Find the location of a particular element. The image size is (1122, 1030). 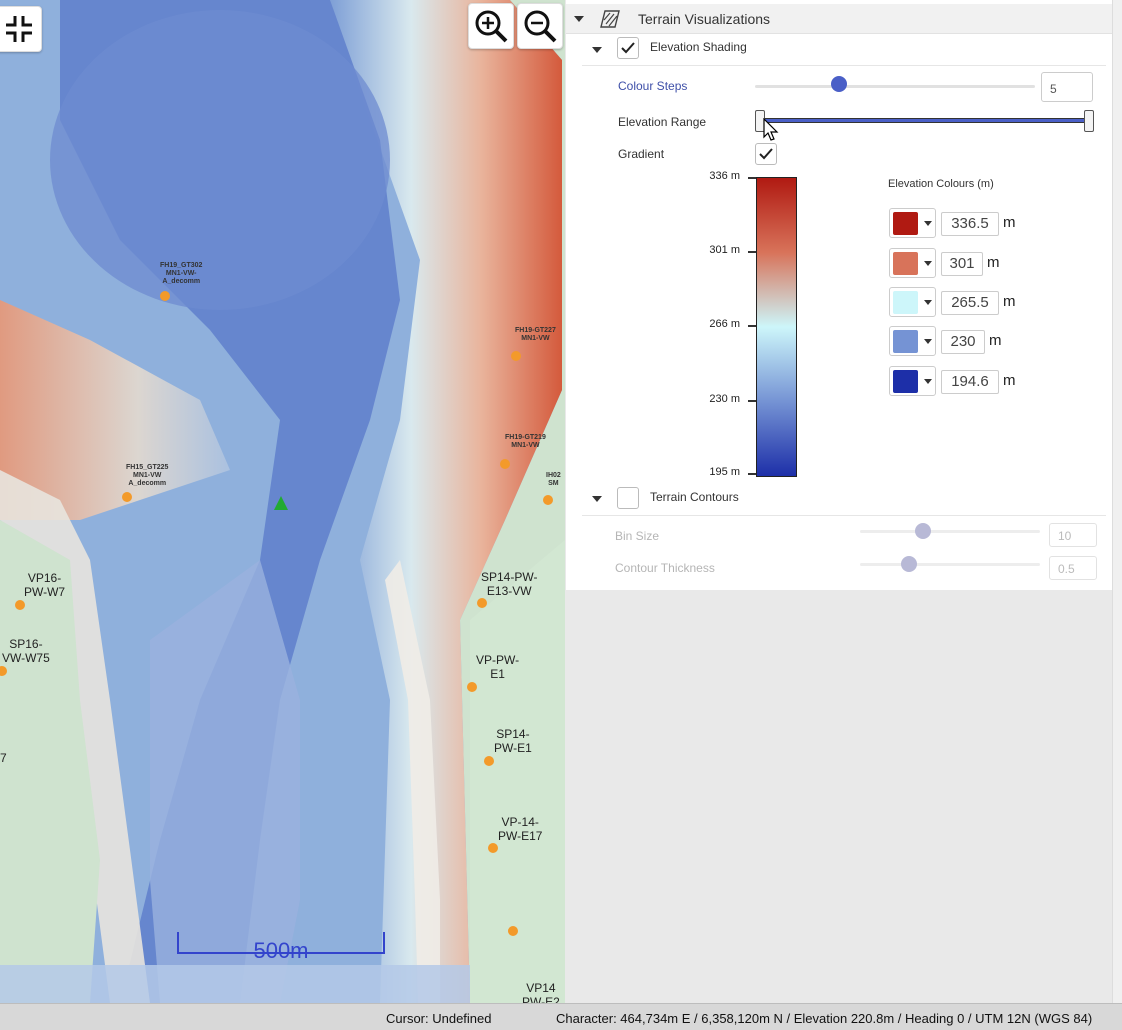

contour-thickness-input: 0.5 is located at coordinates (1073, 568).